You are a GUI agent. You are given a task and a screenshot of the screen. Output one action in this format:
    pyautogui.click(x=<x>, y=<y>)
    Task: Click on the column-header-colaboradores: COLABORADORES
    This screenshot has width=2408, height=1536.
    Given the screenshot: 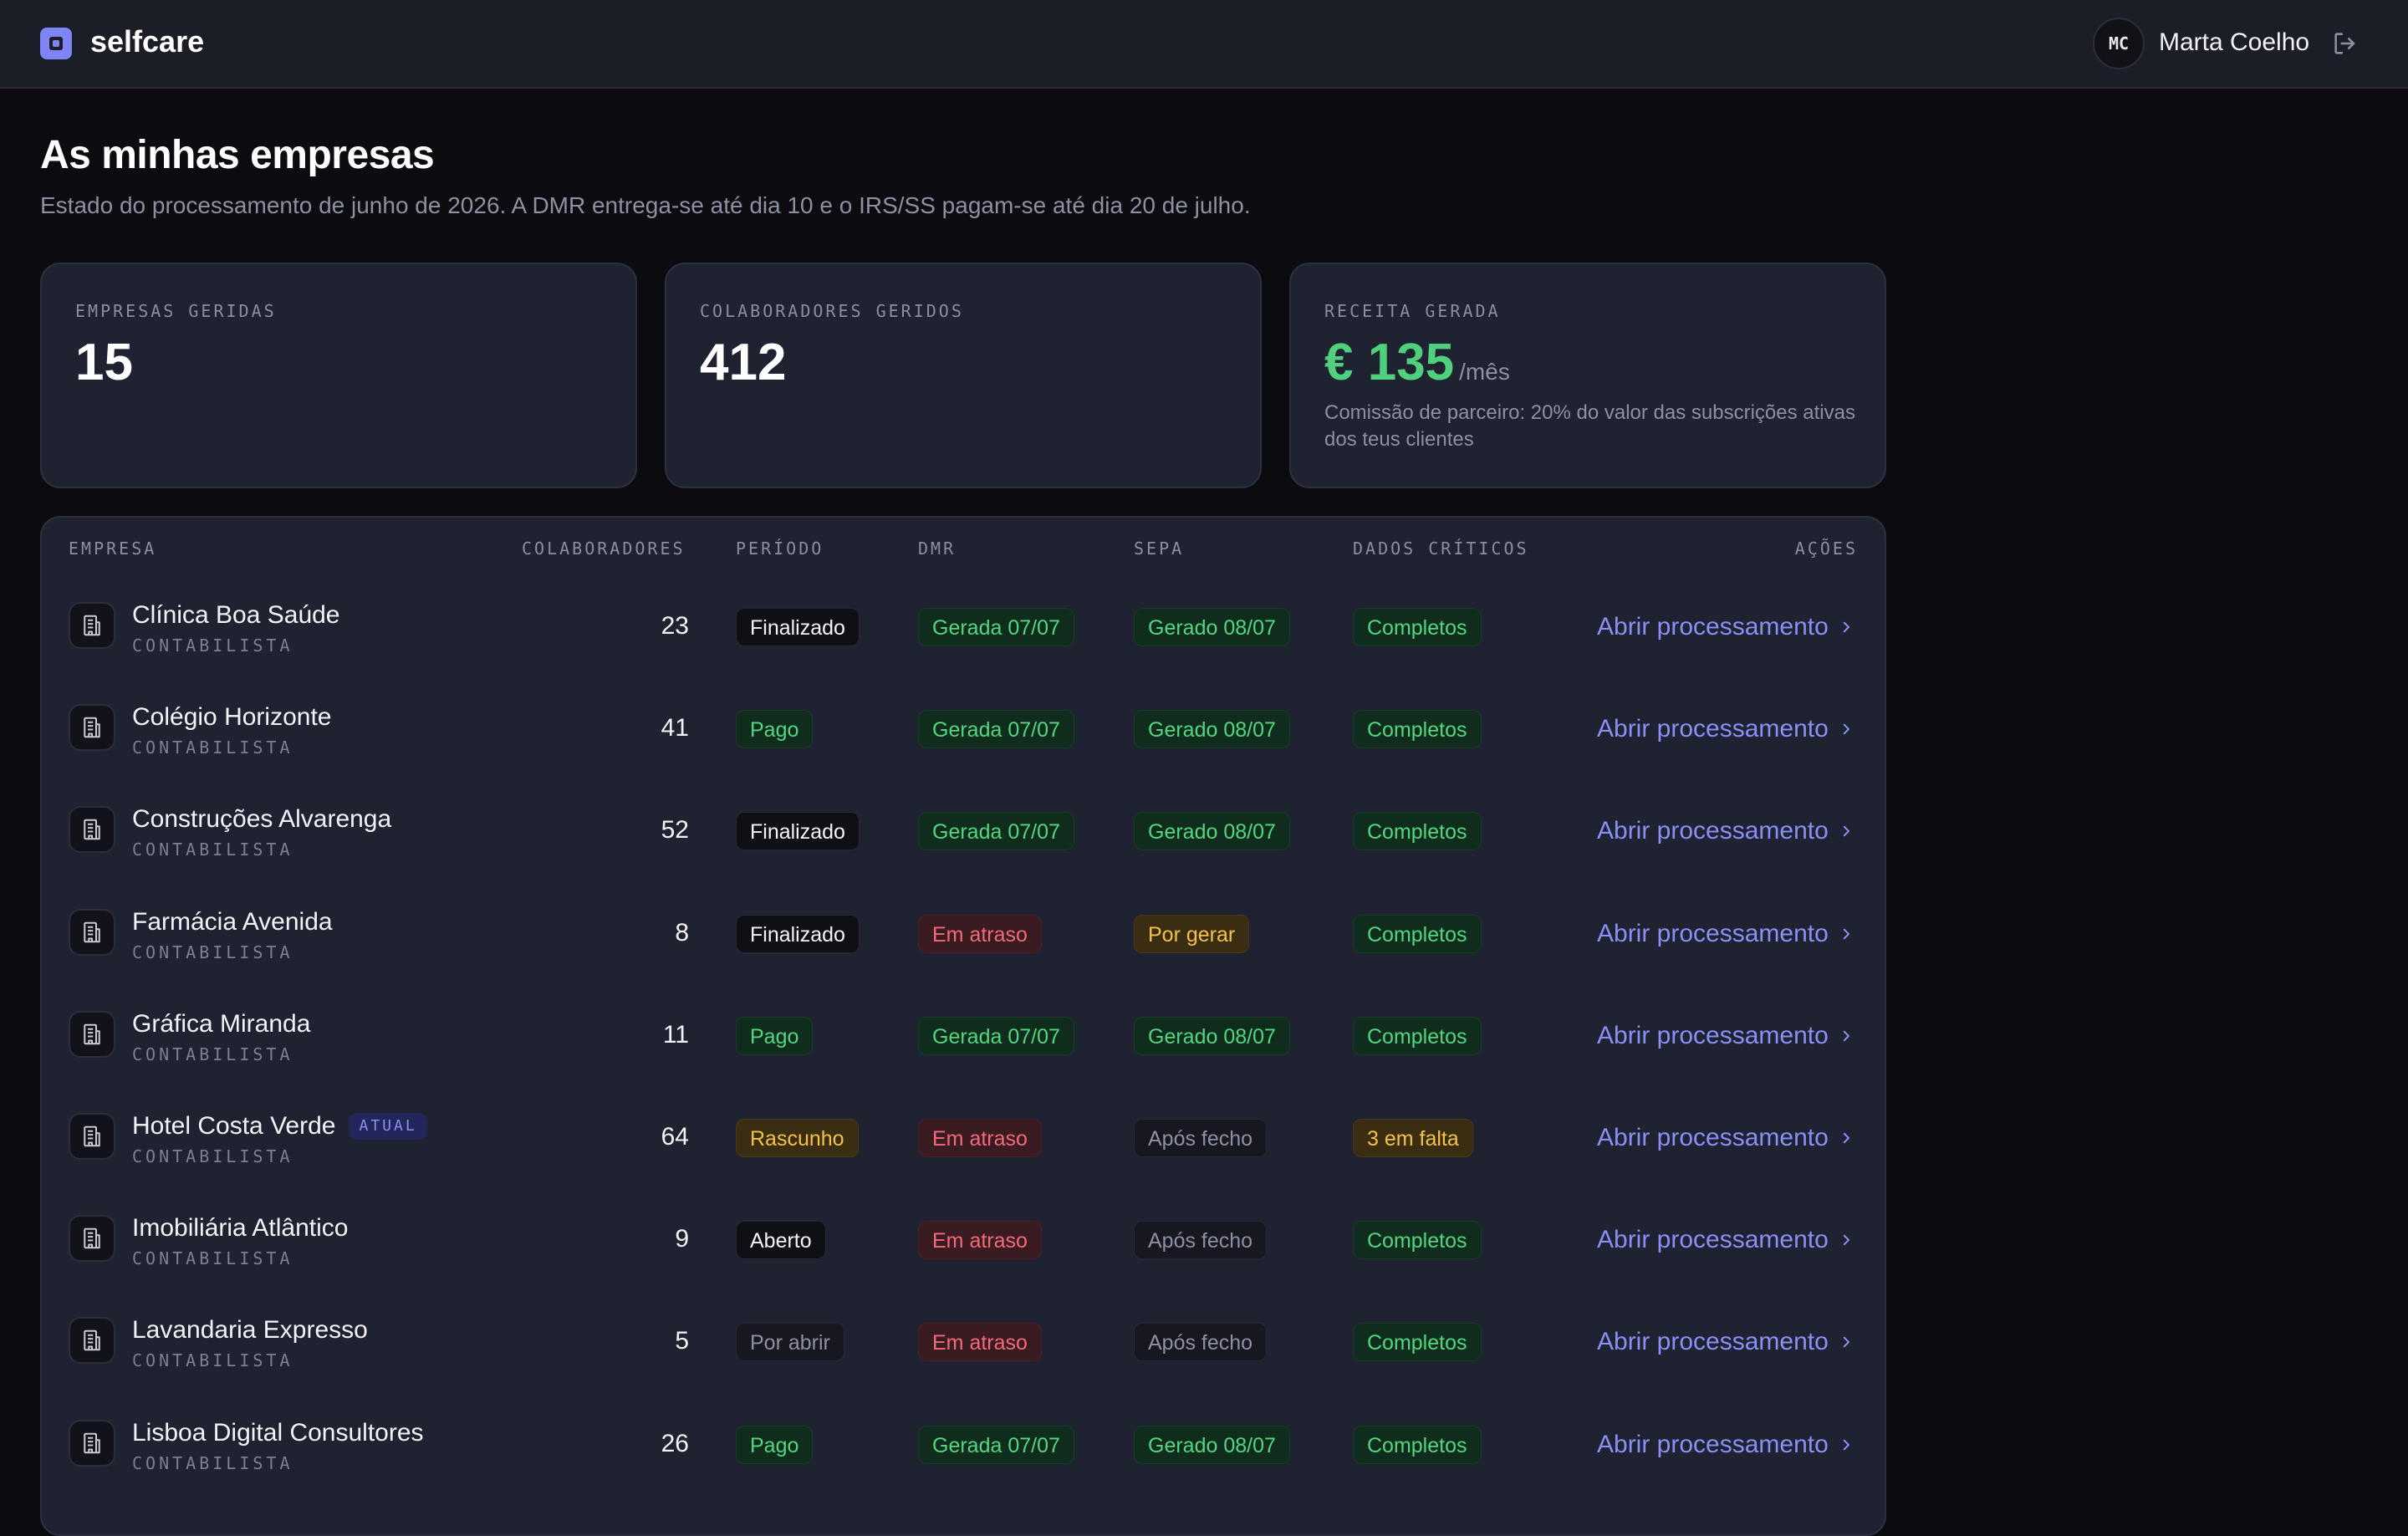 What is the action you would take?
    pyautogui.click(x=604, y=548)
    